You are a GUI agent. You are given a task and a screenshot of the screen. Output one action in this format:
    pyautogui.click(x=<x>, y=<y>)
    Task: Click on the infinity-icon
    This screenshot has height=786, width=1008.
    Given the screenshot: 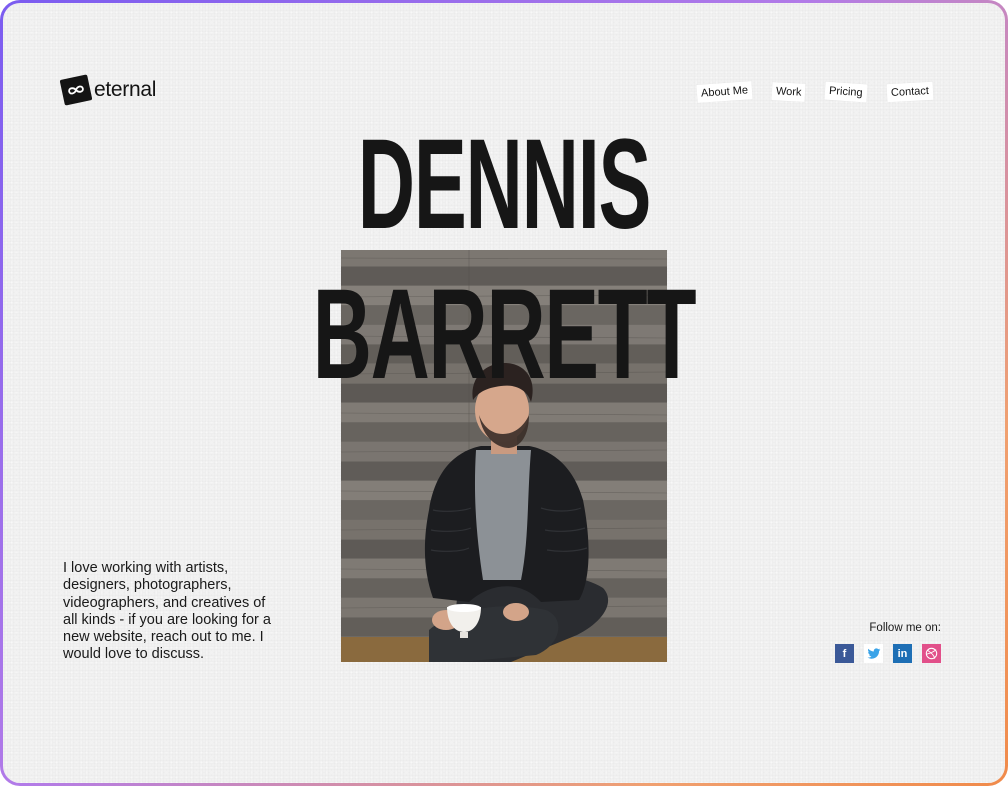 What is the action you would take?
    pyautogui.click(x=76, y=90)
    